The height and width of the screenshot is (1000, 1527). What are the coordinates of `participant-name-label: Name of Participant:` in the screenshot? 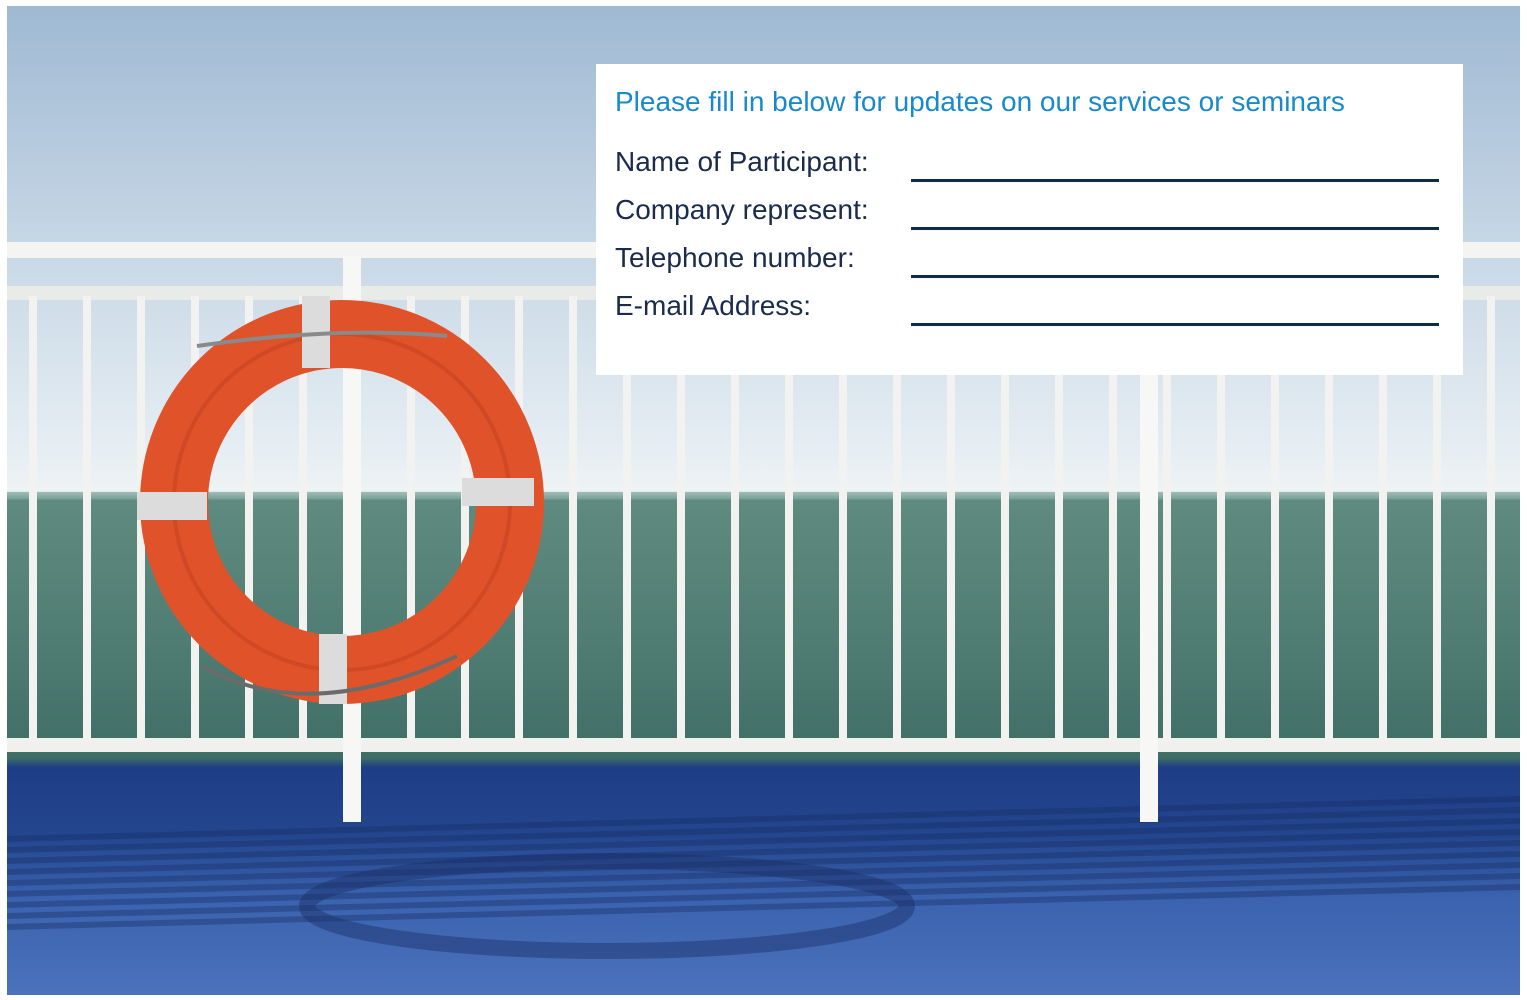 It's located at (742, 161).